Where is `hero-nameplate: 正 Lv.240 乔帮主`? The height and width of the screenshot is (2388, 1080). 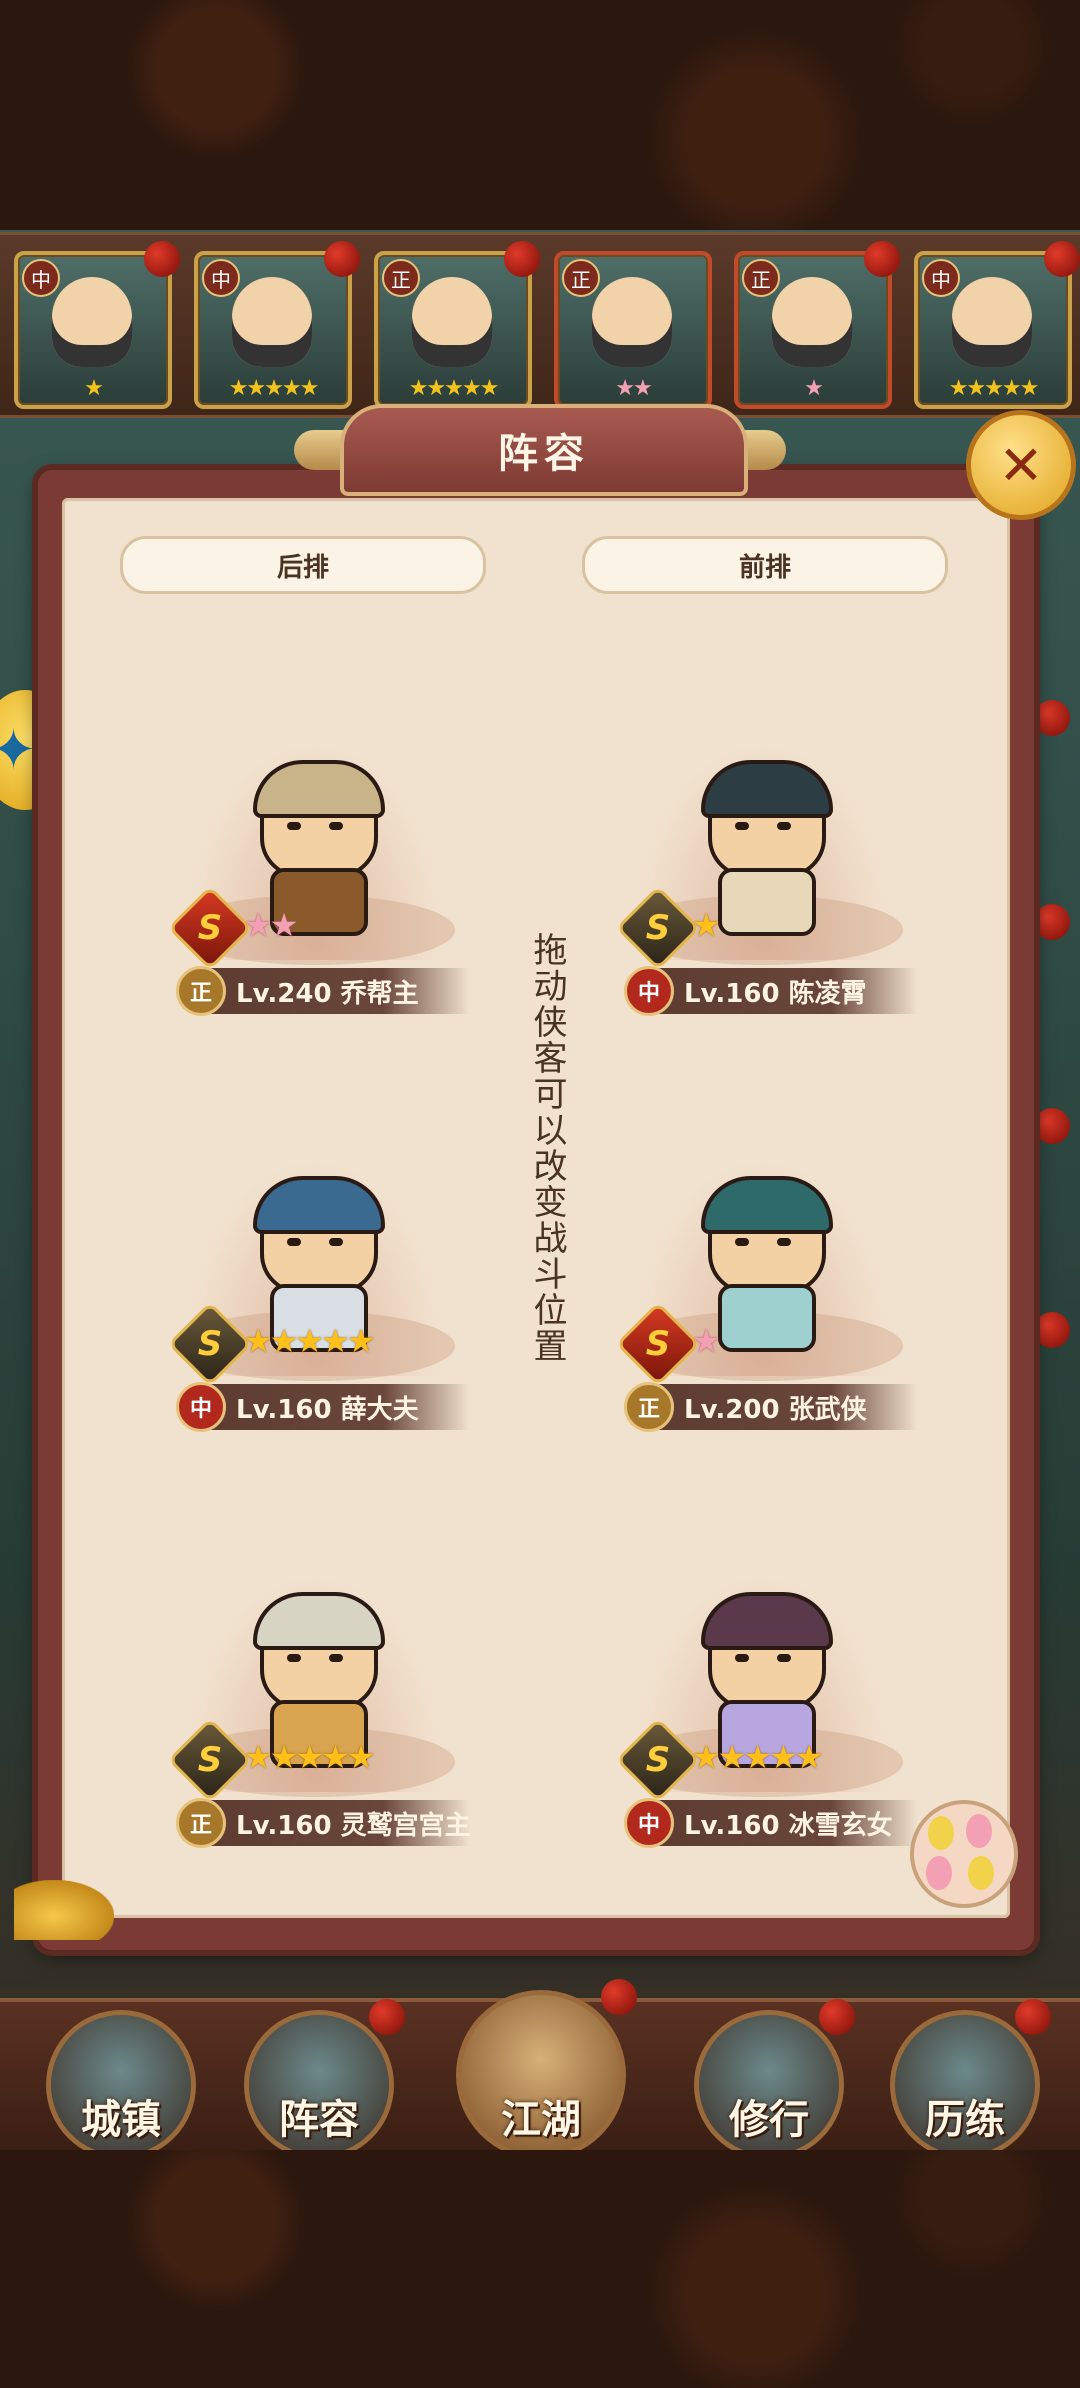
hero-nameplate: 正 Lv.240 乔帮主 is located at coordinates (323, 991).